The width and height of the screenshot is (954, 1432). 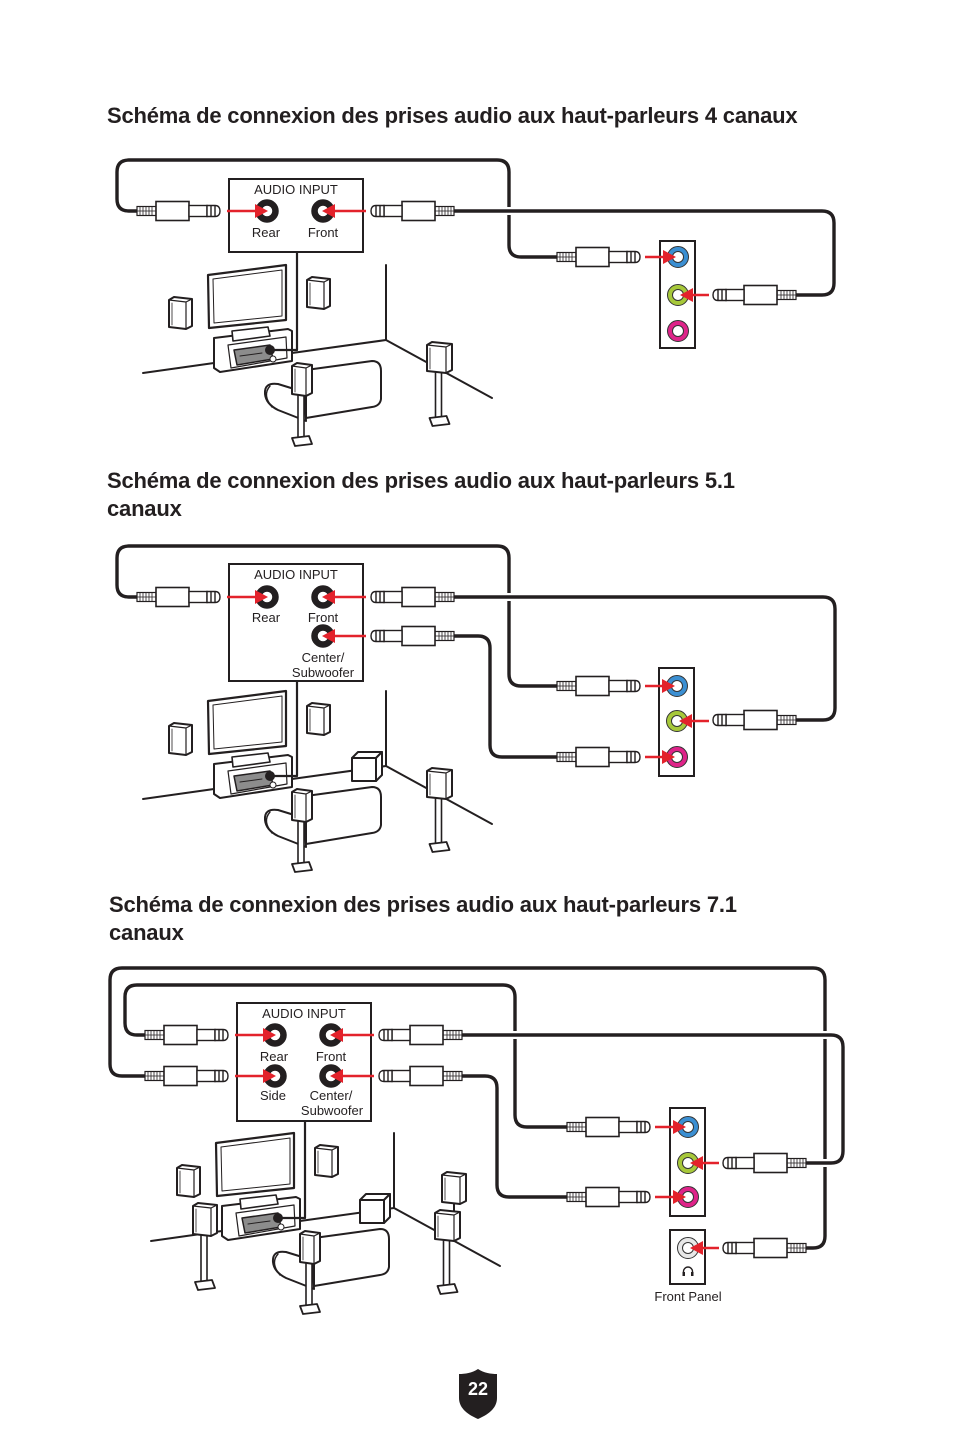 I want to click on audio-input-box: AUDIO INPUT Rear Front Side Center/Subwoofer, so click(x=304, y=1062).